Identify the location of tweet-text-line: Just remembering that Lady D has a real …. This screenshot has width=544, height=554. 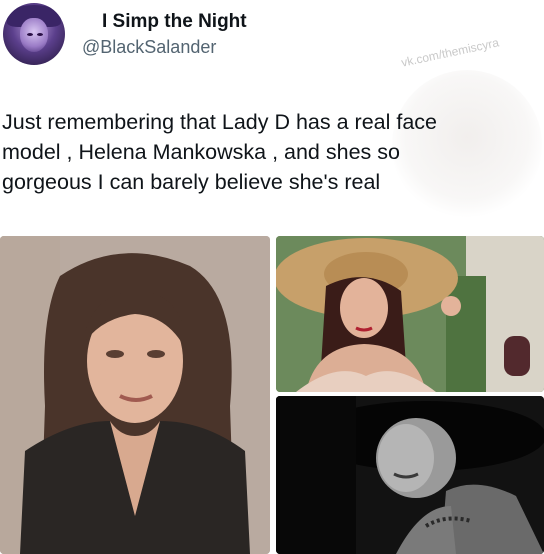
(219, 122).